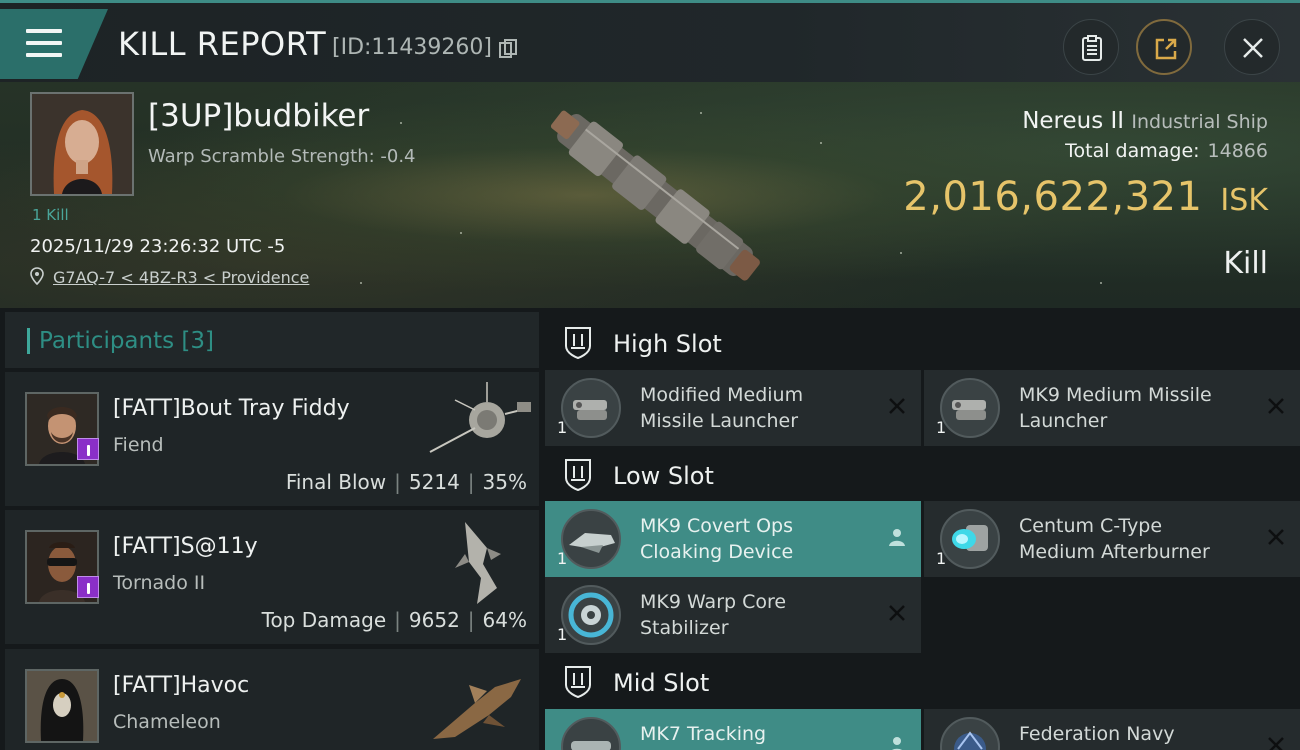 Image resolution: width=1300 pixels, height=750 pixels. Describe the element at coordinates (755, 615) in the screenshot. I see `module-name: MK9 Warp Core Stabilizer` at that location.